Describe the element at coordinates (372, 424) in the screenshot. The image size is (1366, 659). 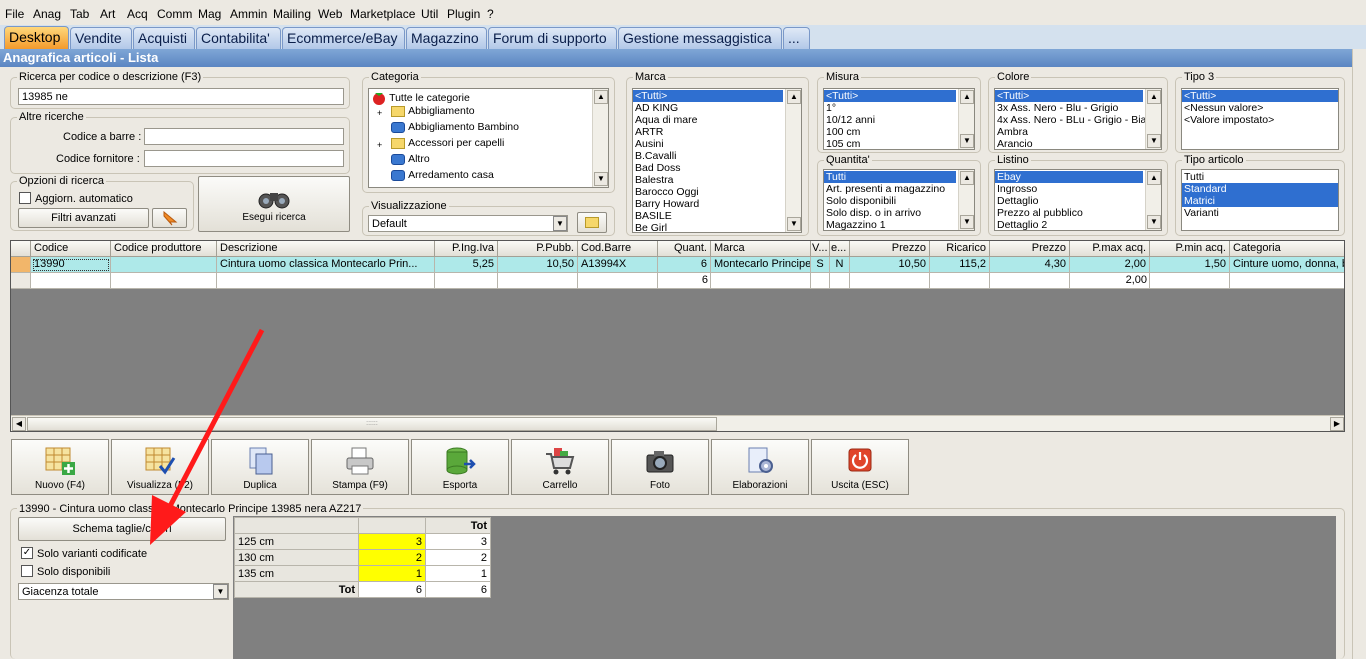
I see `scroll-thumb: ::::::` at that location.